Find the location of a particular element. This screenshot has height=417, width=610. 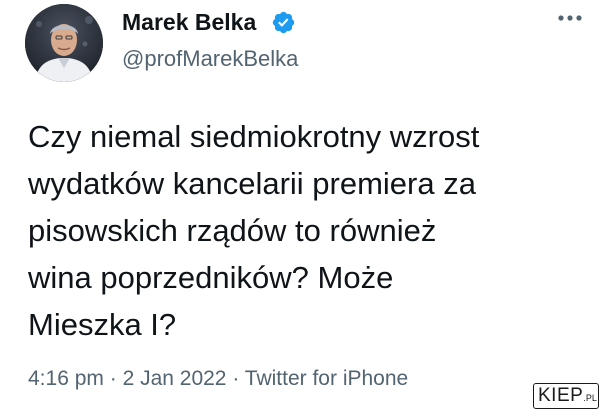

site-watermark-logo: KIEP.PL is located at coordinates (566, 396).